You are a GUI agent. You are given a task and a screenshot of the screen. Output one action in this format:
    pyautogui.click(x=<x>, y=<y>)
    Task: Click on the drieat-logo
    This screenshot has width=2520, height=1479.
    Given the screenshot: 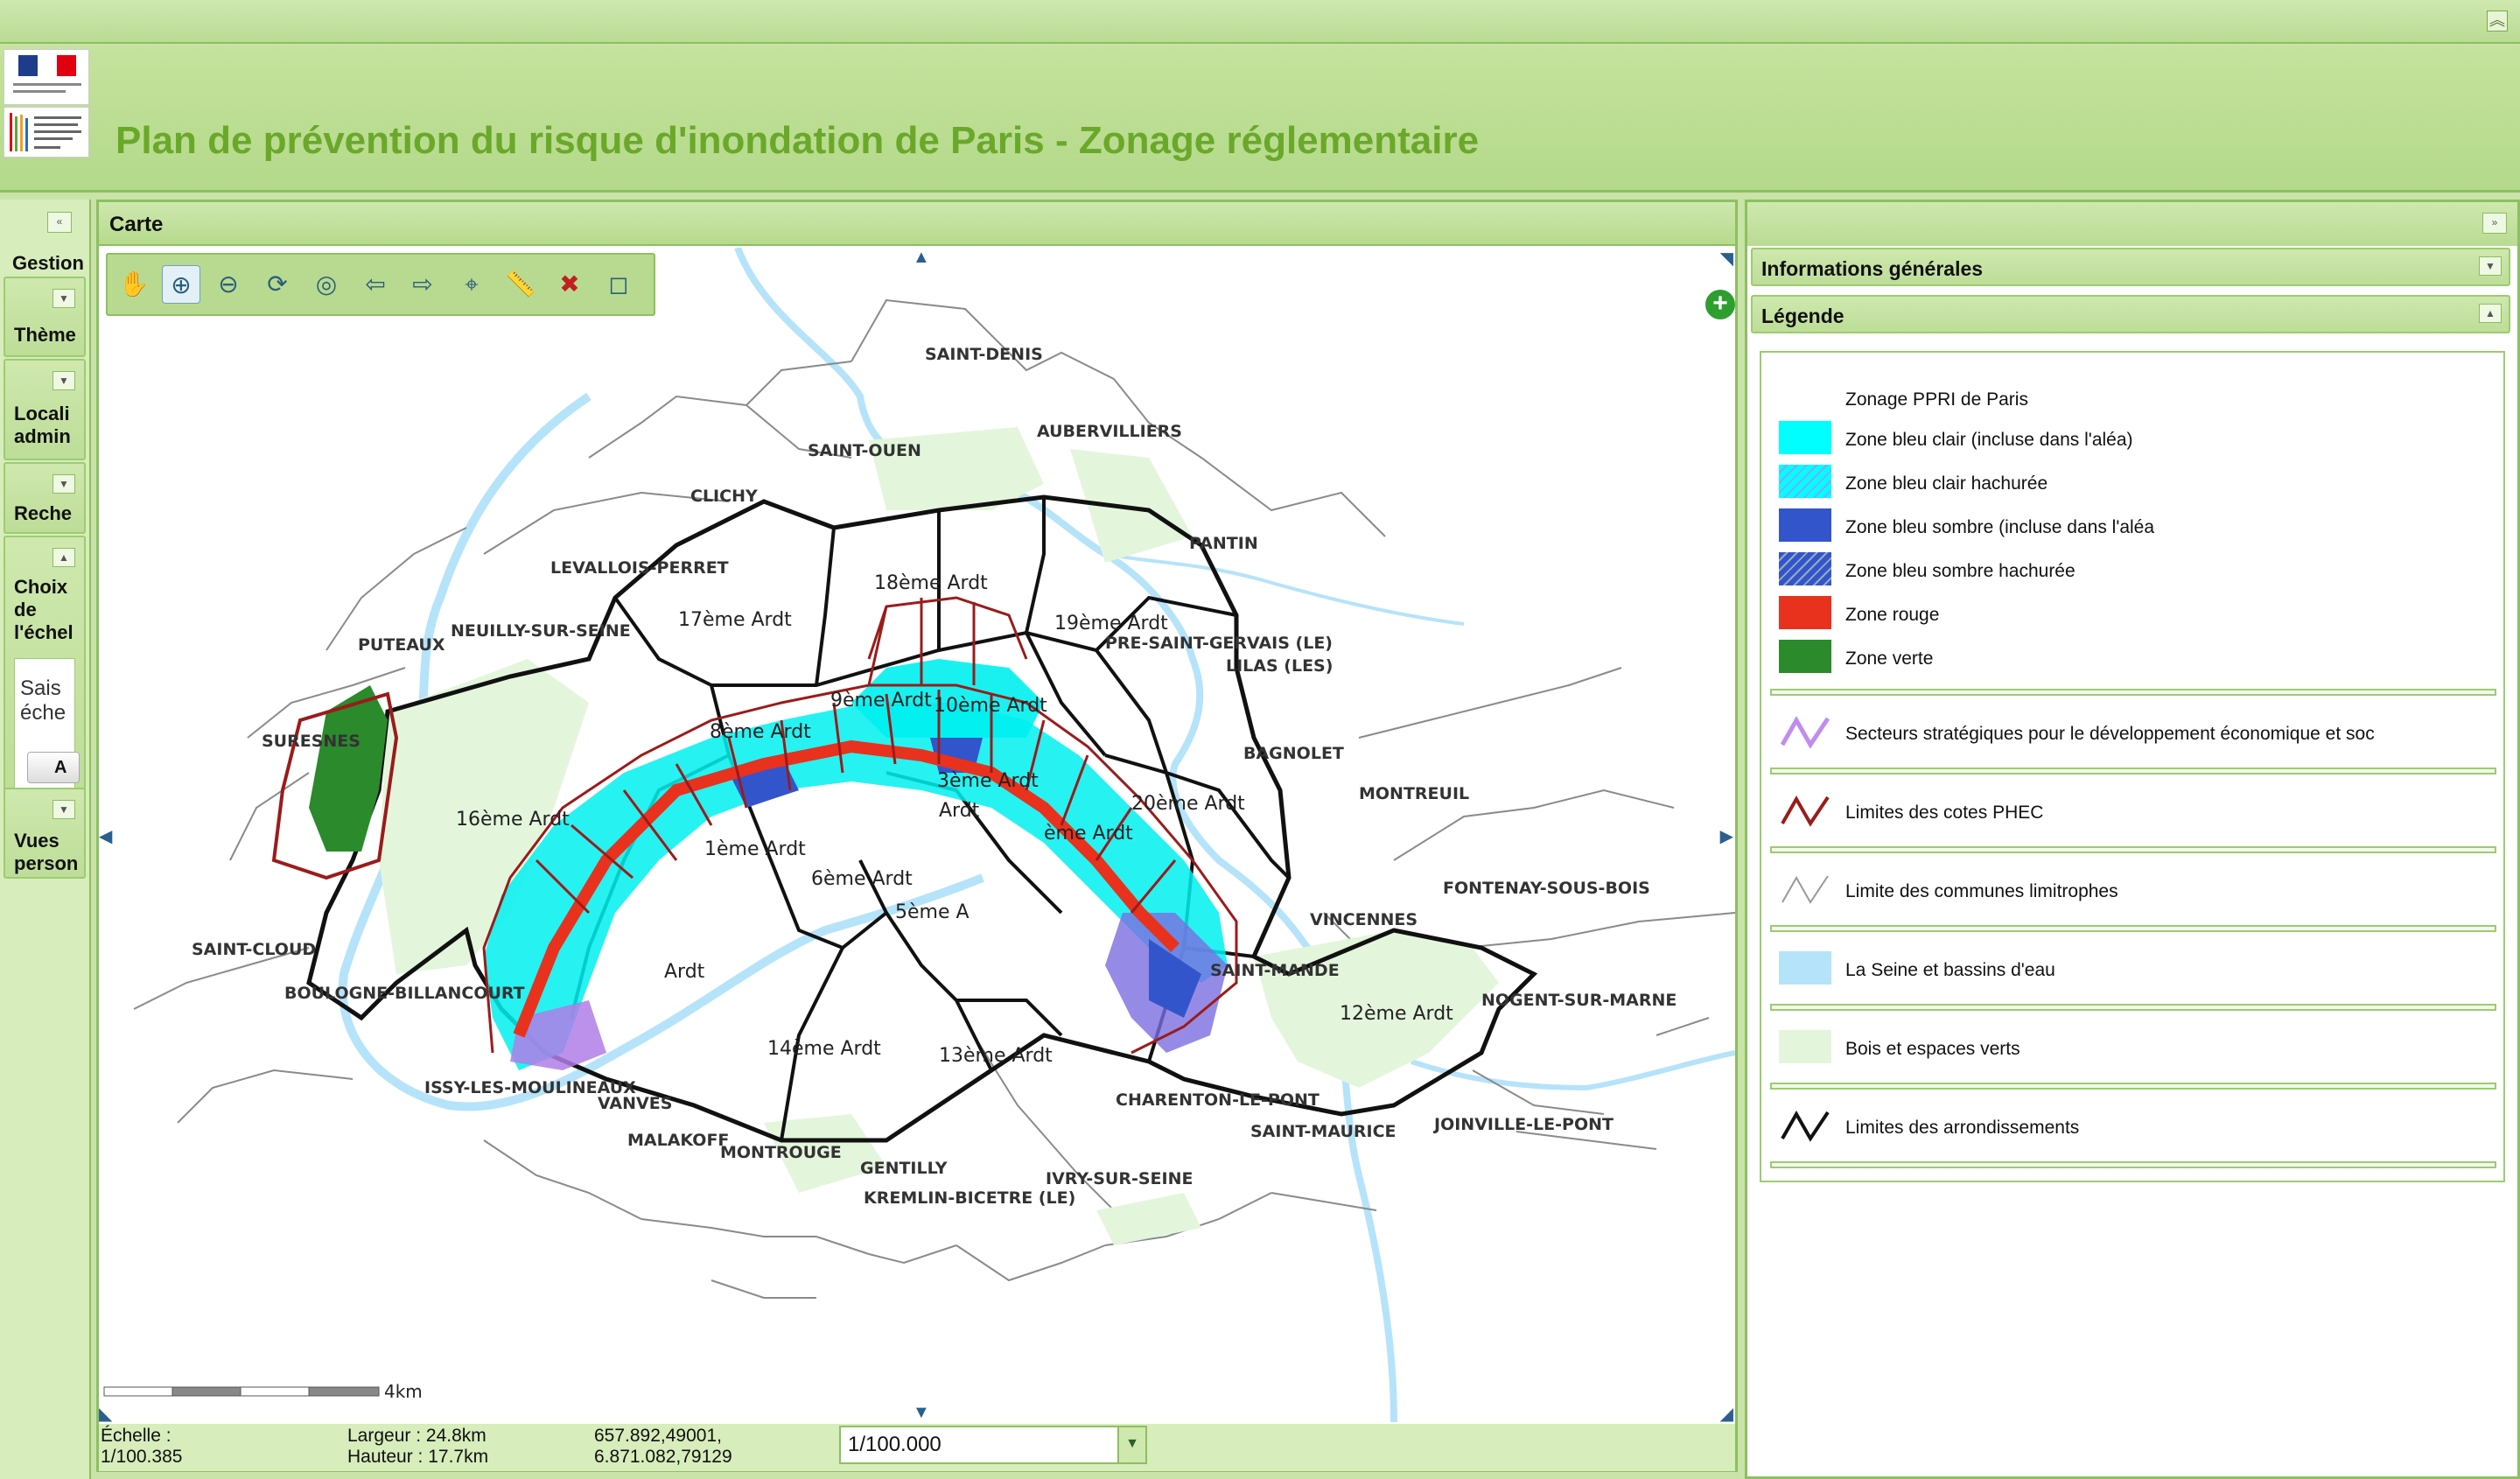 What is the action you would take?
    pyautogui.click(x=46, y=133)
    